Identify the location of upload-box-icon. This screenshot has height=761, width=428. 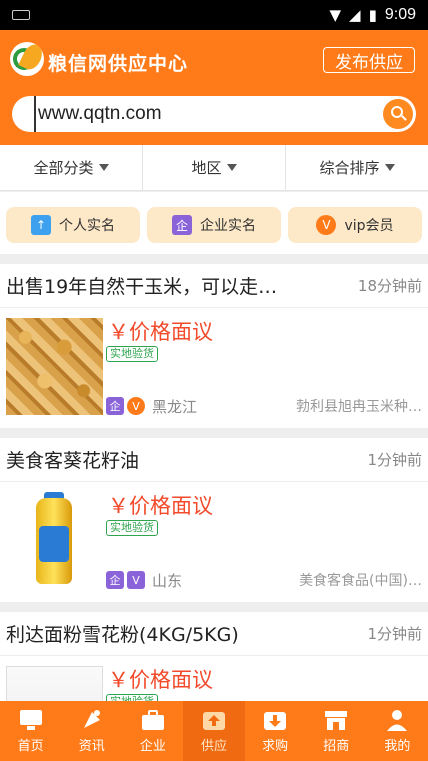
(213, 721).